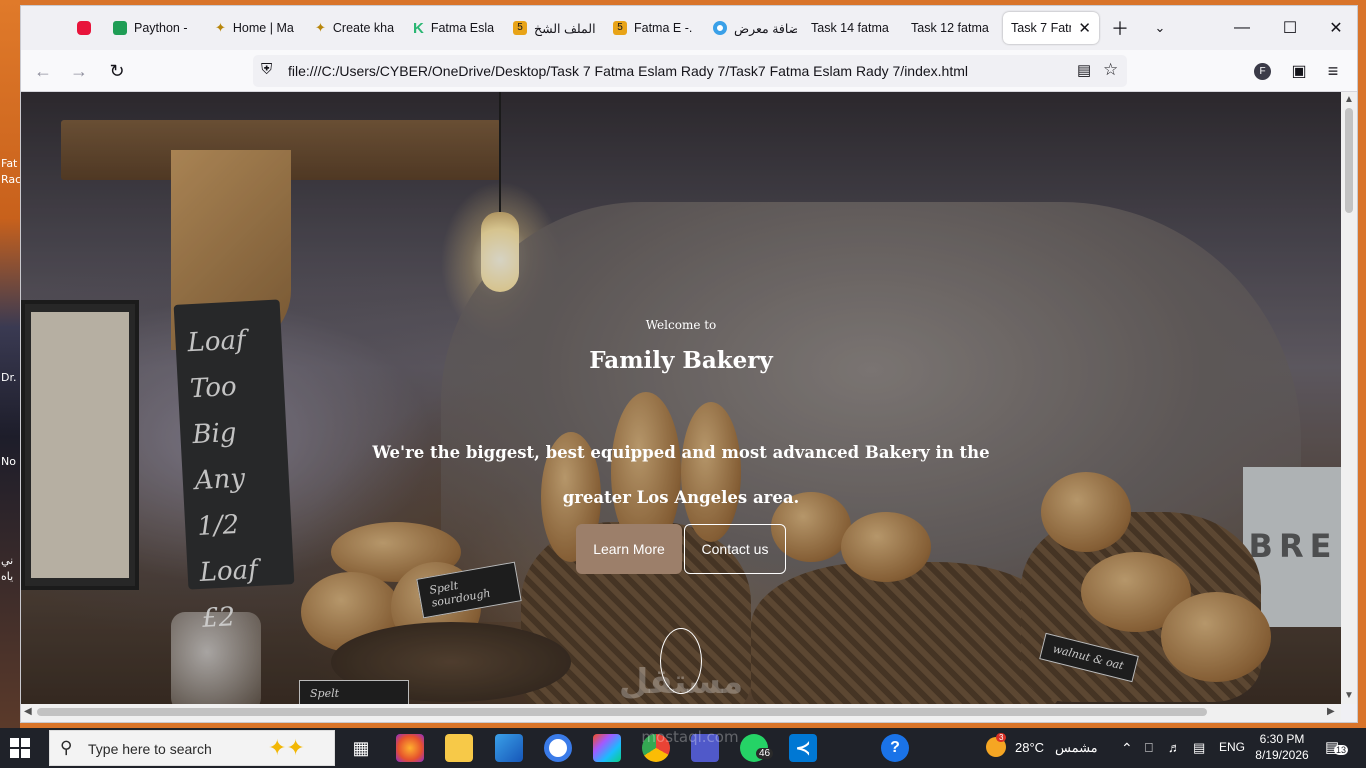 The height and width of the screenshot is (768, 1366). Describe the element at coordinates (1127, 748) in the screenshot. I see `tray-chevron-up-icon: ⌃` at that location.